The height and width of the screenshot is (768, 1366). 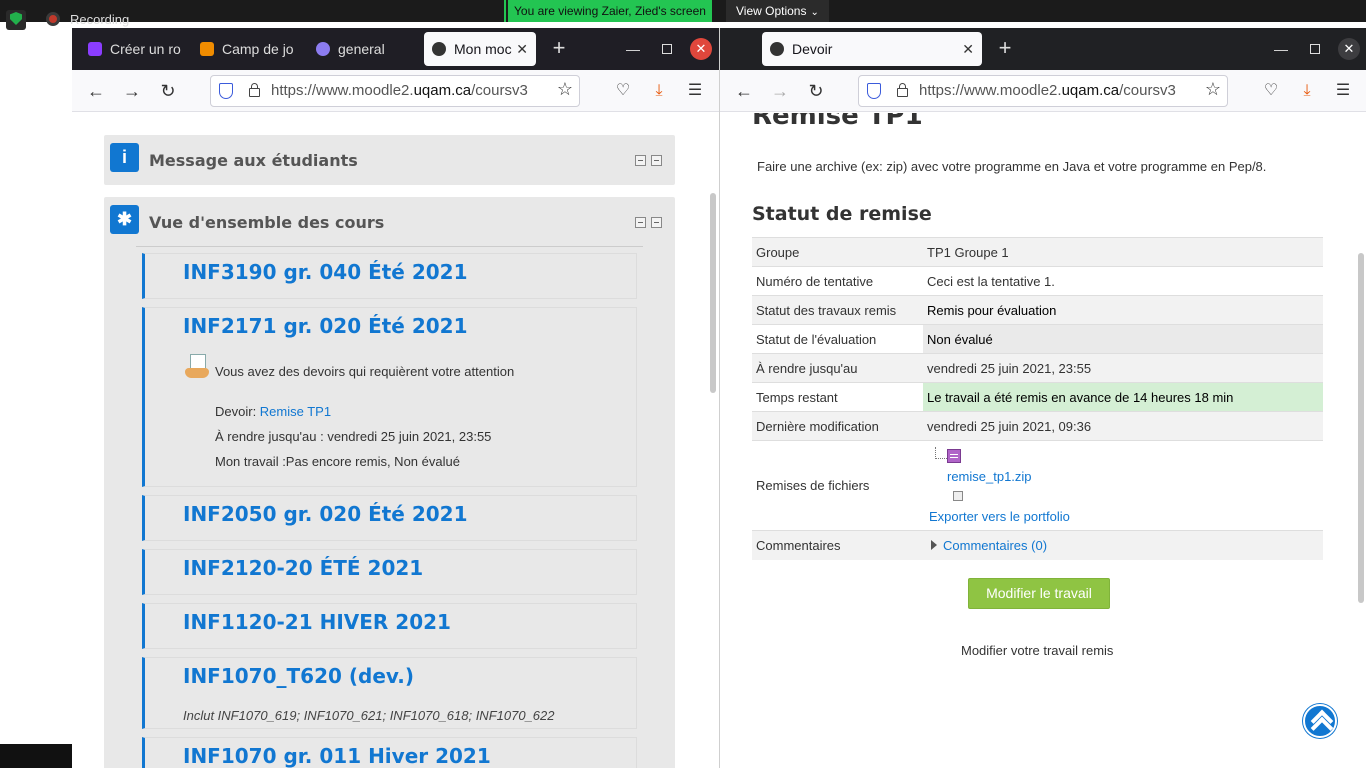 I want to click on tab-general: general, so click(x=363, y=49).